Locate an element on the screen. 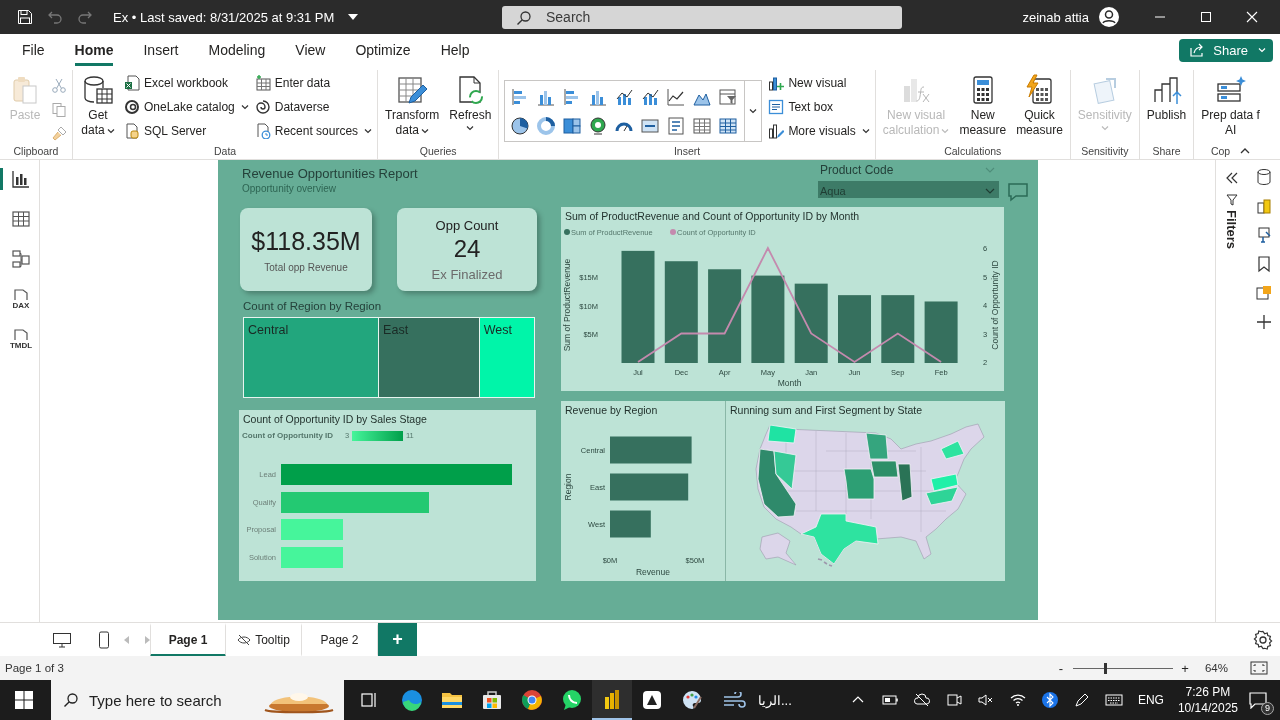 This screenshot has width=1280, height=720. chart-title: Revenue by Region is located at coordinates (611, 410).